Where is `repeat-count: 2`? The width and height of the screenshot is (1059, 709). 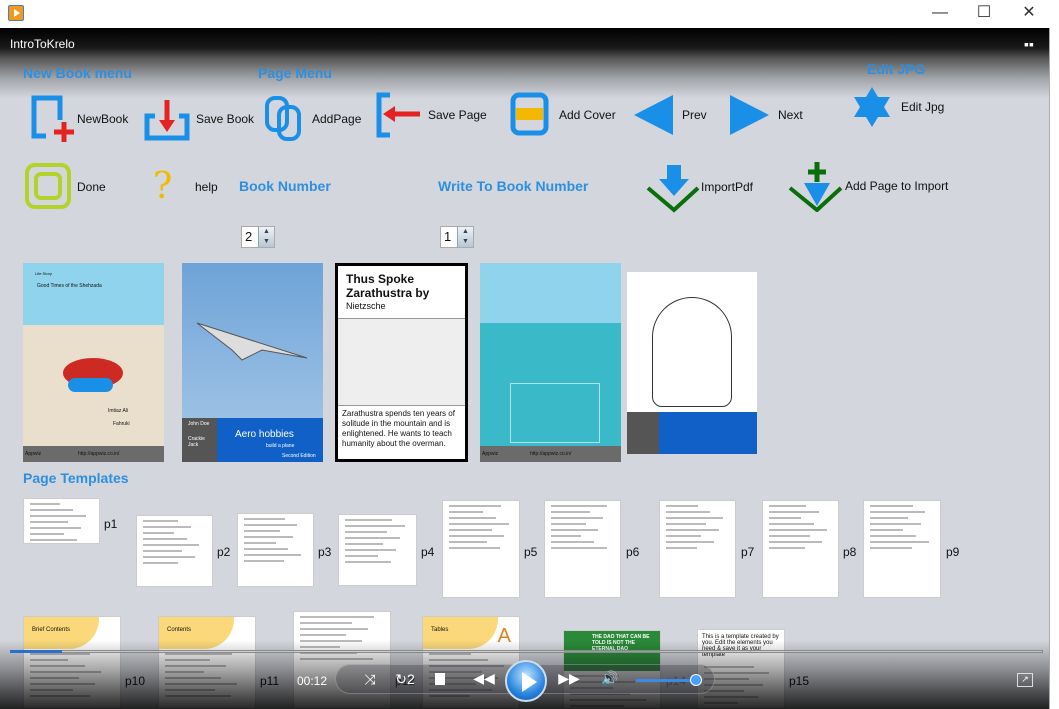
repeat-count: 2 is located at coordinates (410, 679).